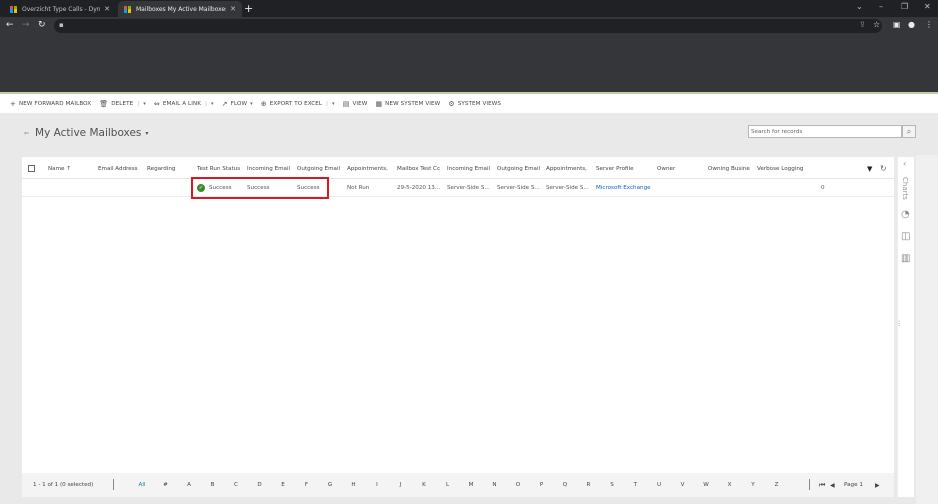  Describe the element at coordinates (60, 9) in the screenshot. I see `browser-tab-overzicht: Overzicht Type Calls - Dynamics ✕` at that location.